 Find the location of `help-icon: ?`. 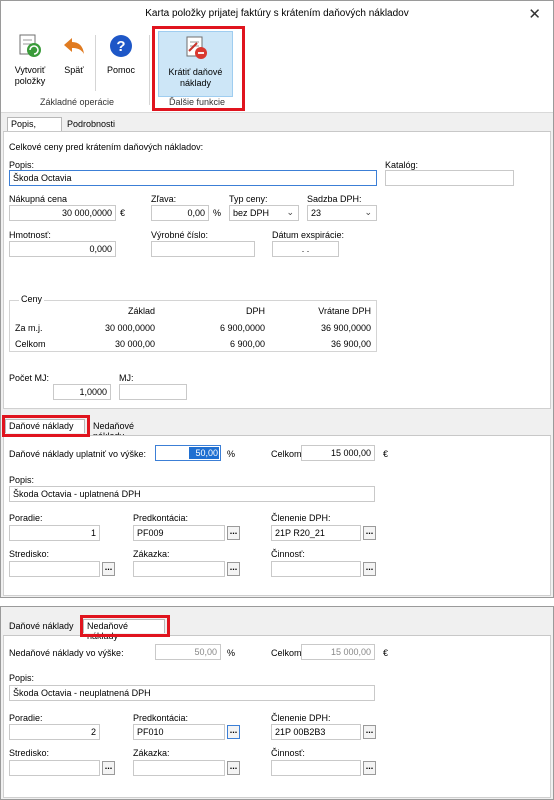

help-icon: ? is located at coordinates (121, 46).